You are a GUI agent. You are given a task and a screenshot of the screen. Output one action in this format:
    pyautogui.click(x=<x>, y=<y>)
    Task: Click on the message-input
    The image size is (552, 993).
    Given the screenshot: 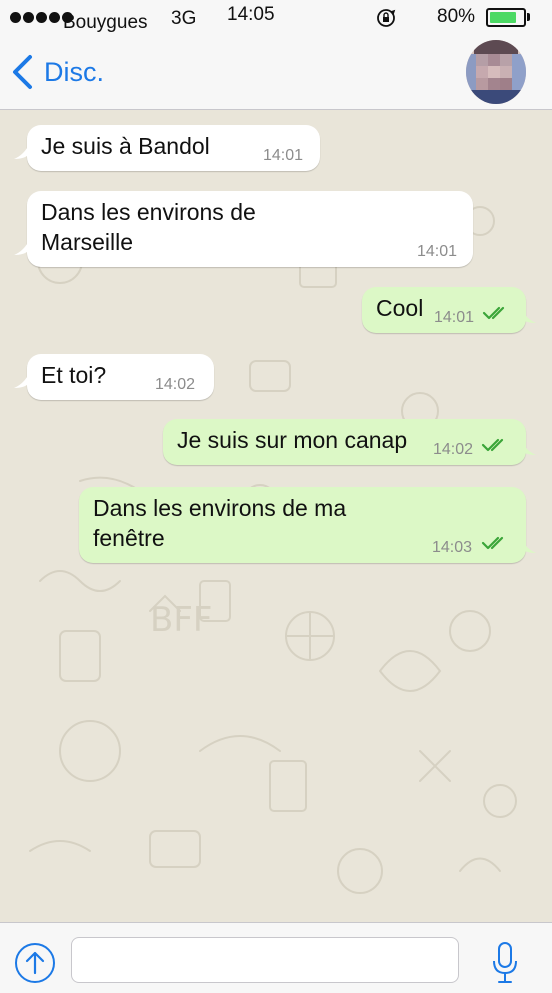 What is the action you would take?
    pyautogui.click(x=265, y=960)
    